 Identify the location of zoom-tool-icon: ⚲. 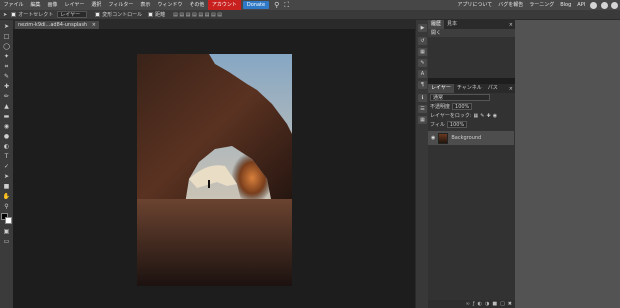
(6, 206).